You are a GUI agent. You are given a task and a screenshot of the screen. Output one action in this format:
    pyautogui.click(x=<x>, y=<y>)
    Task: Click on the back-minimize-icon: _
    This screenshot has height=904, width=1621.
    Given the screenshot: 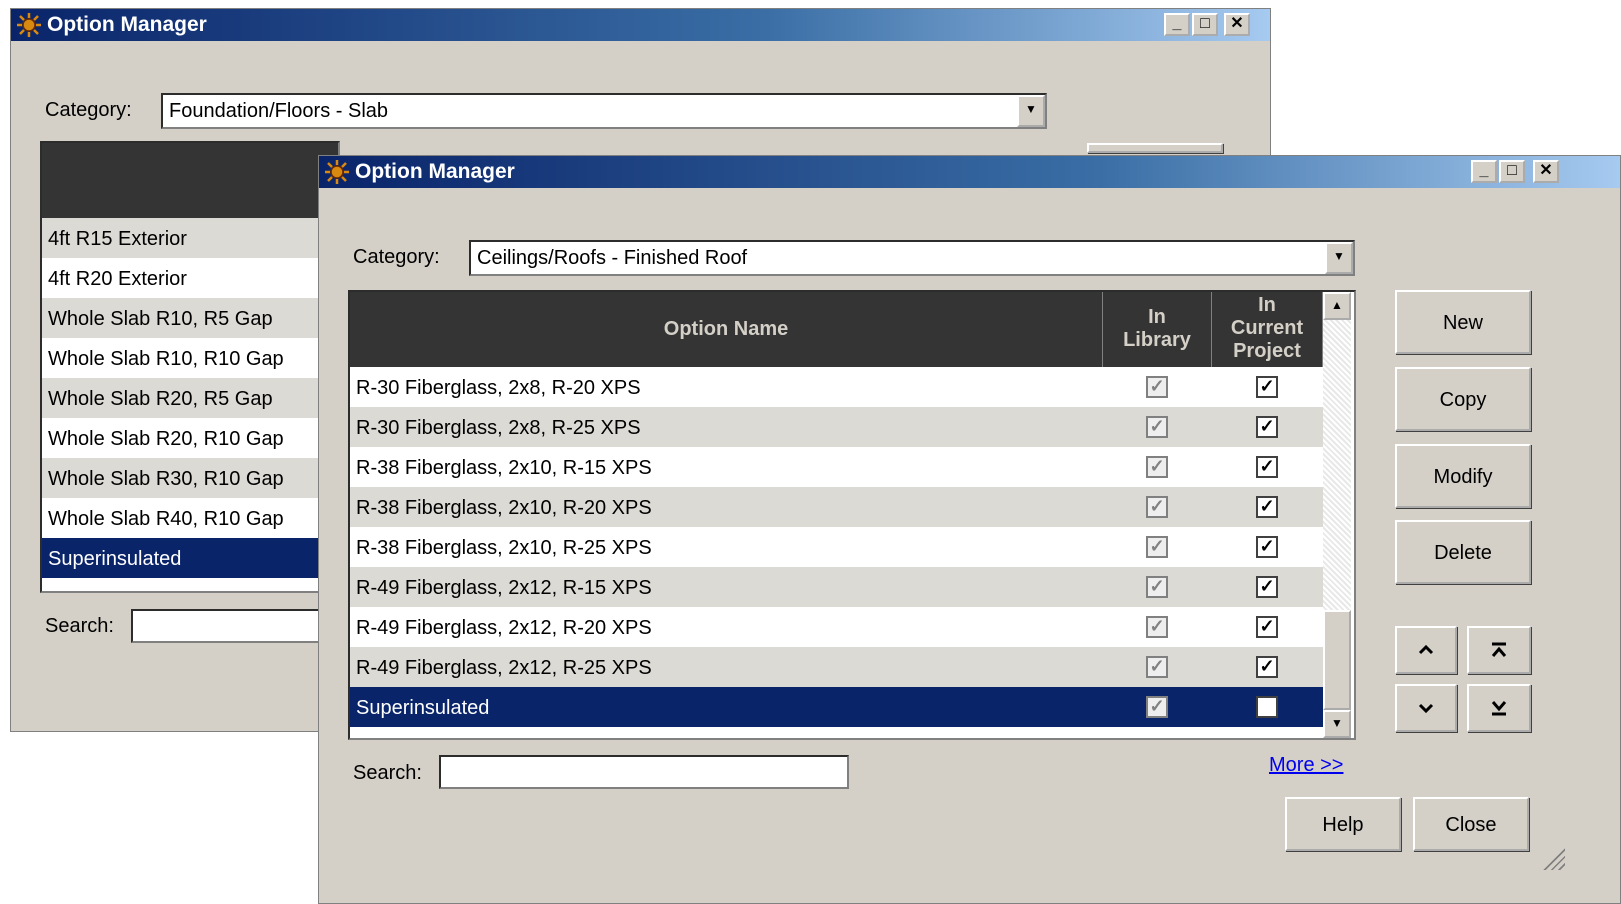 What is the action you would take?
    pyautogui.click(x=1177, y=24)
    